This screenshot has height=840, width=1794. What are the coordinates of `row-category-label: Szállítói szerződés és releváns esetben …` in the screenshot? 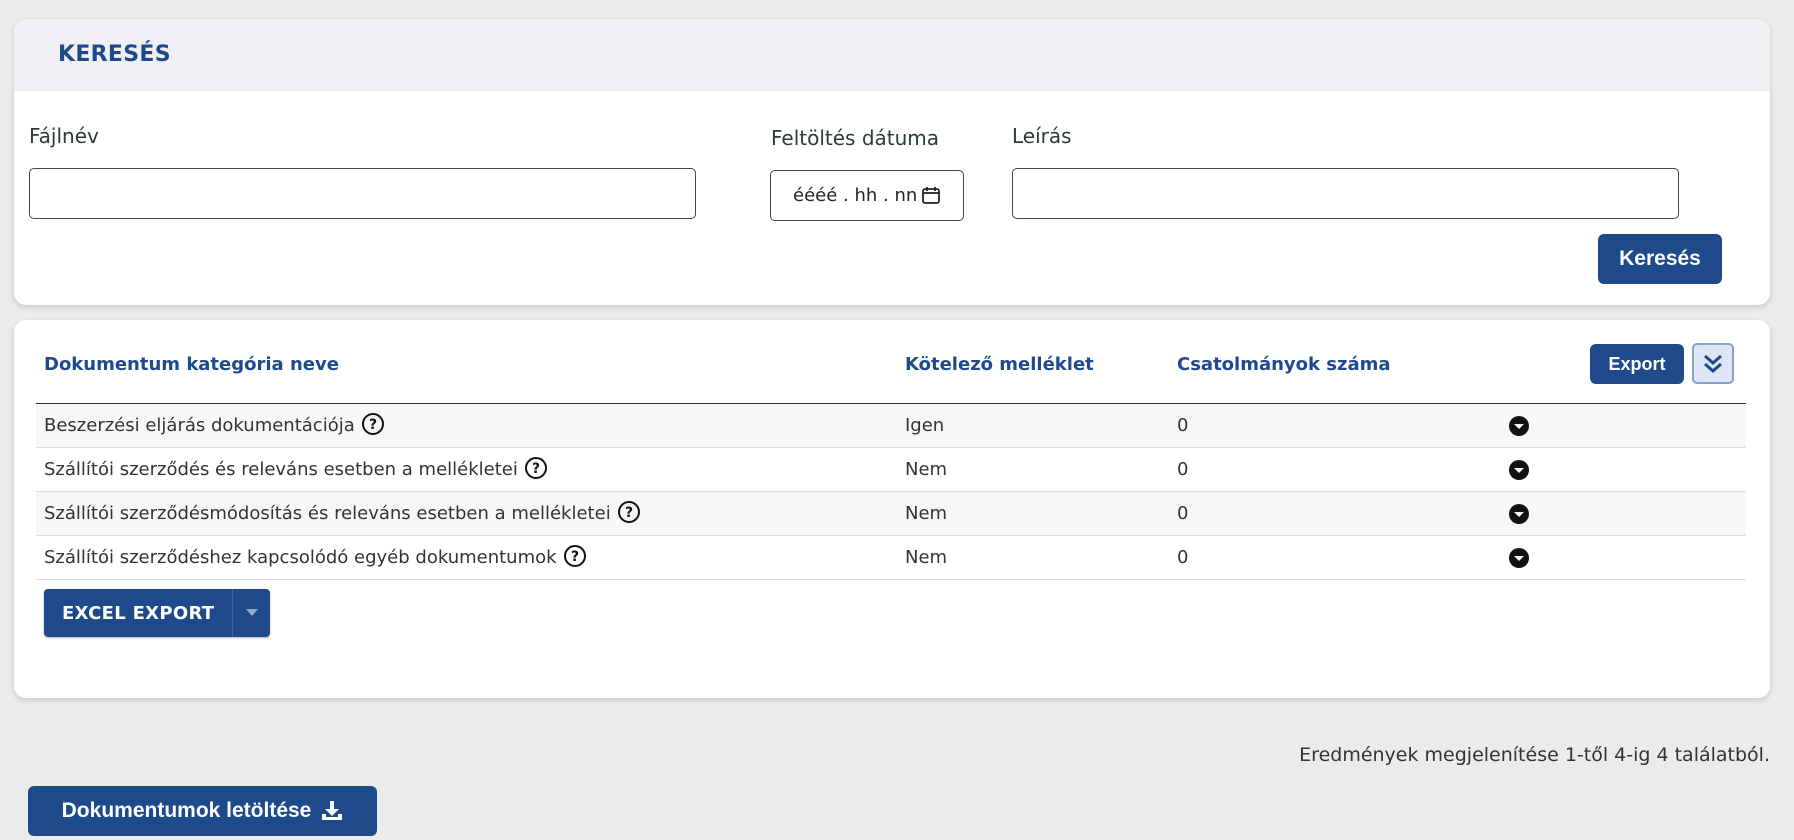 It's located at (281, 469).